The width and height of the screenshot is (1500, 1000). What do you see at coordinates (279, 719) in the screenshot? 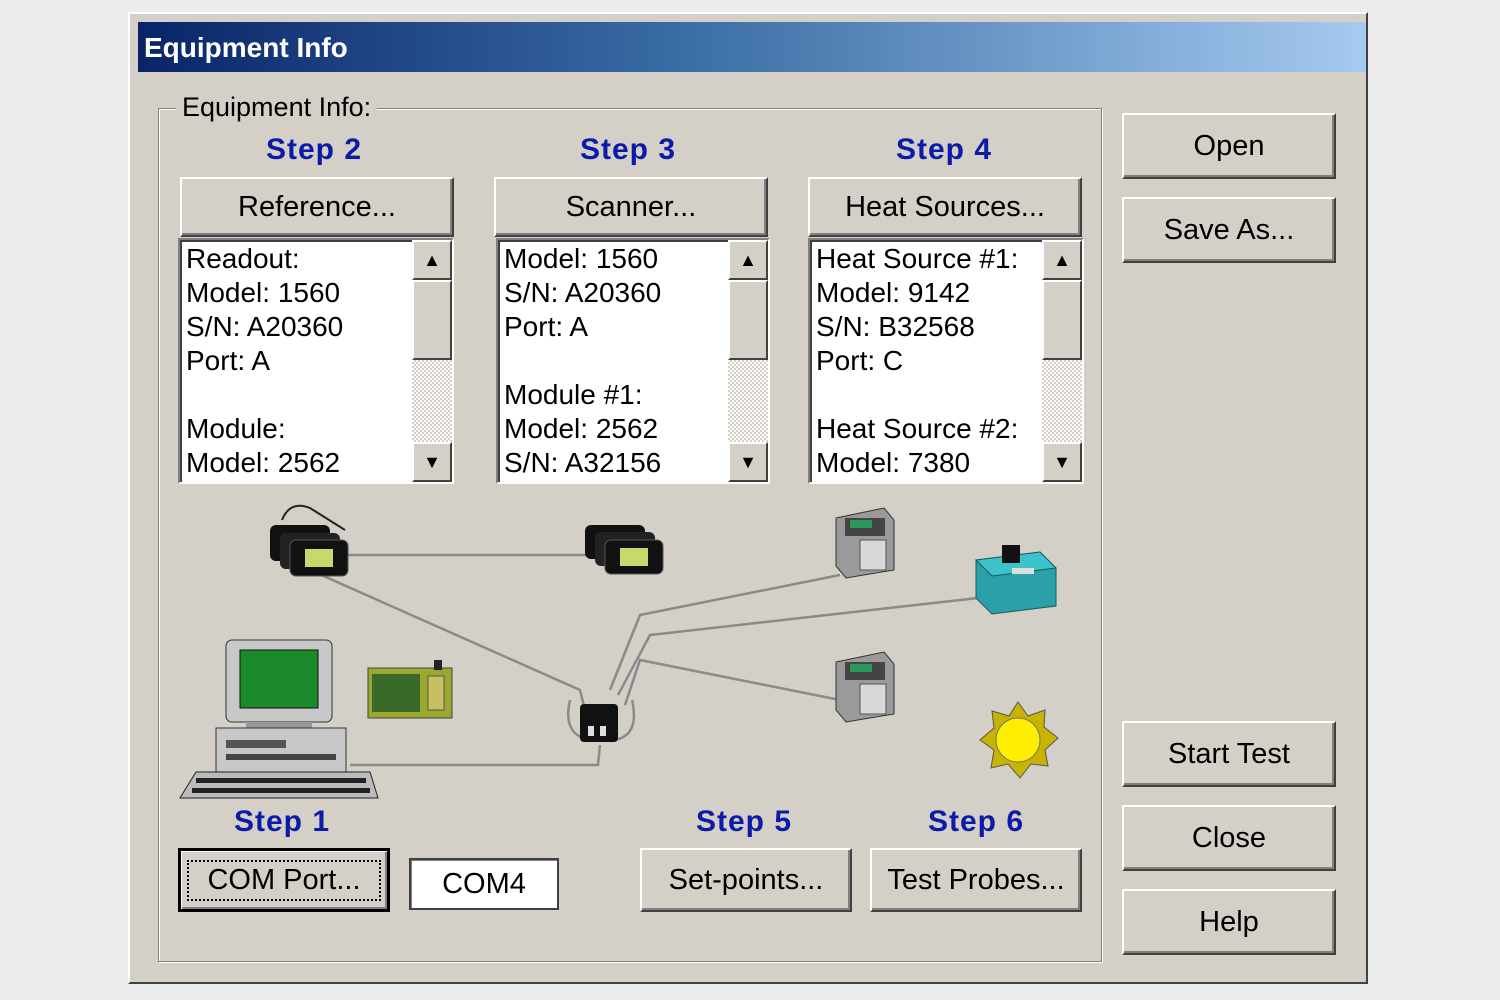
I see `computer-icon` at bounding box center [279, 719].